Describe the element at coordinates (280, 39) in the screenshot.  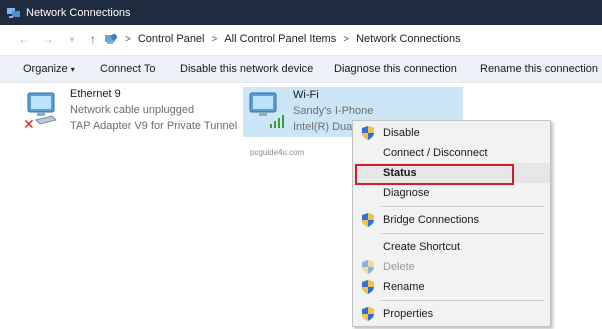
I see `breadcrumb-all-items: All Control Panel Items` at that location.